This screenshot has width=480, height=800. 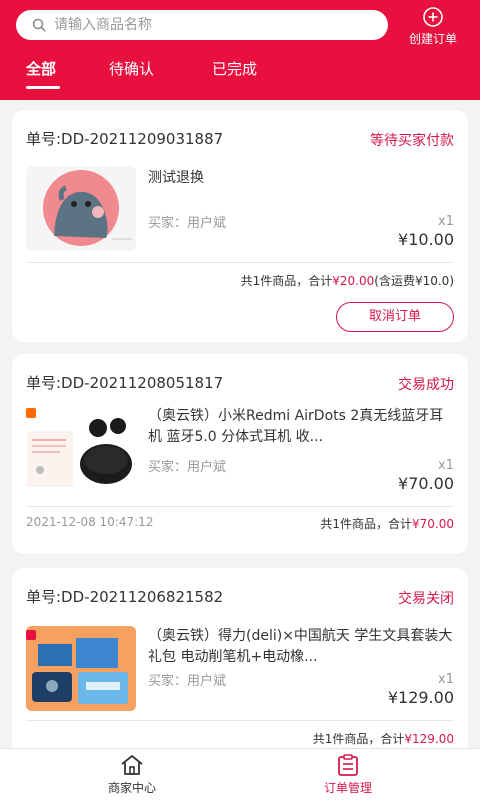 I want to click on stationery-product-image, so click(x=81, y=668).